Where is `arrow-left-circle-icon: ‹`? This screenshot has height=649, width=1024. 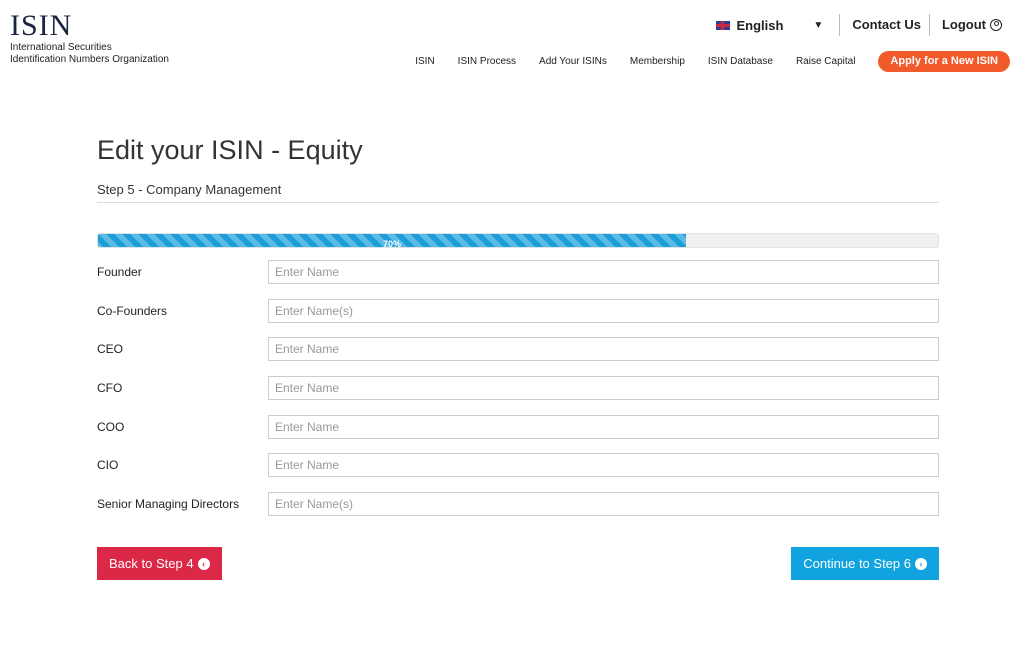
arrow-left-circle-icon: ‹ is located at coordinates (203, 563).